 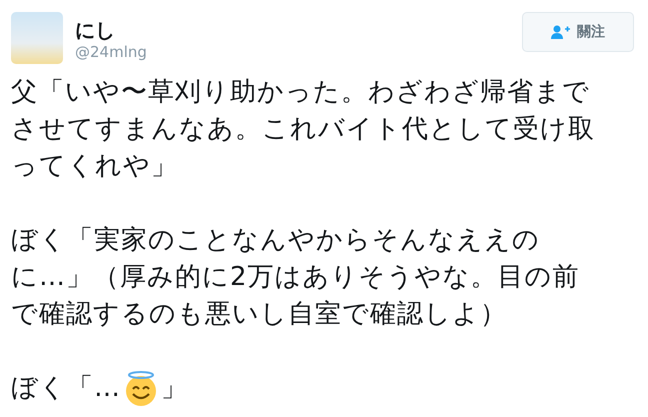 What do you see at coordinates (174, 388) in the screenshot?
I see `tweet-text: 」` at bounding box center [174, 388].